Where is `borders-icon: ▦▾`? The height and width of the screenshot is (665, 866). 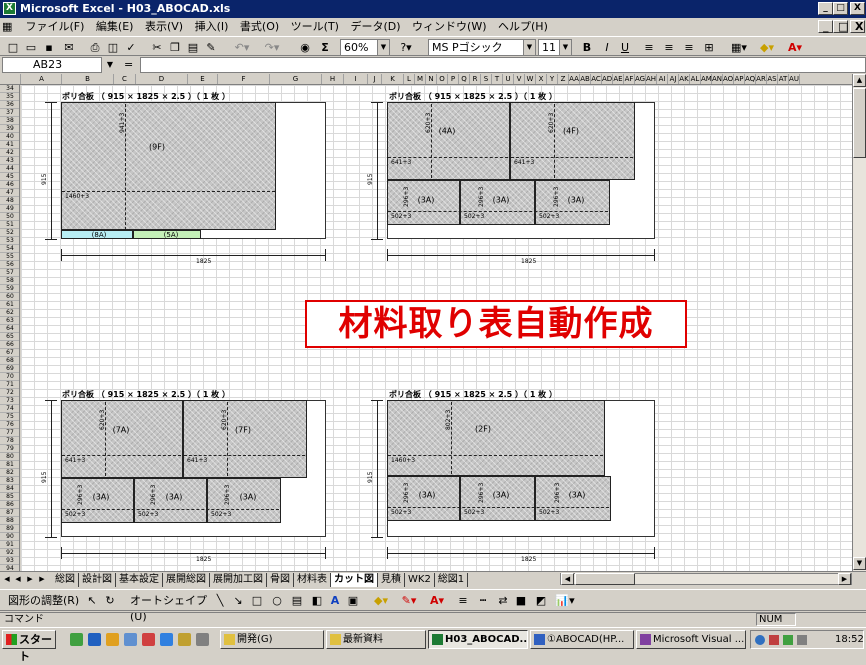 borders-icon: ▦▾ is located at coordinates (739, 48).